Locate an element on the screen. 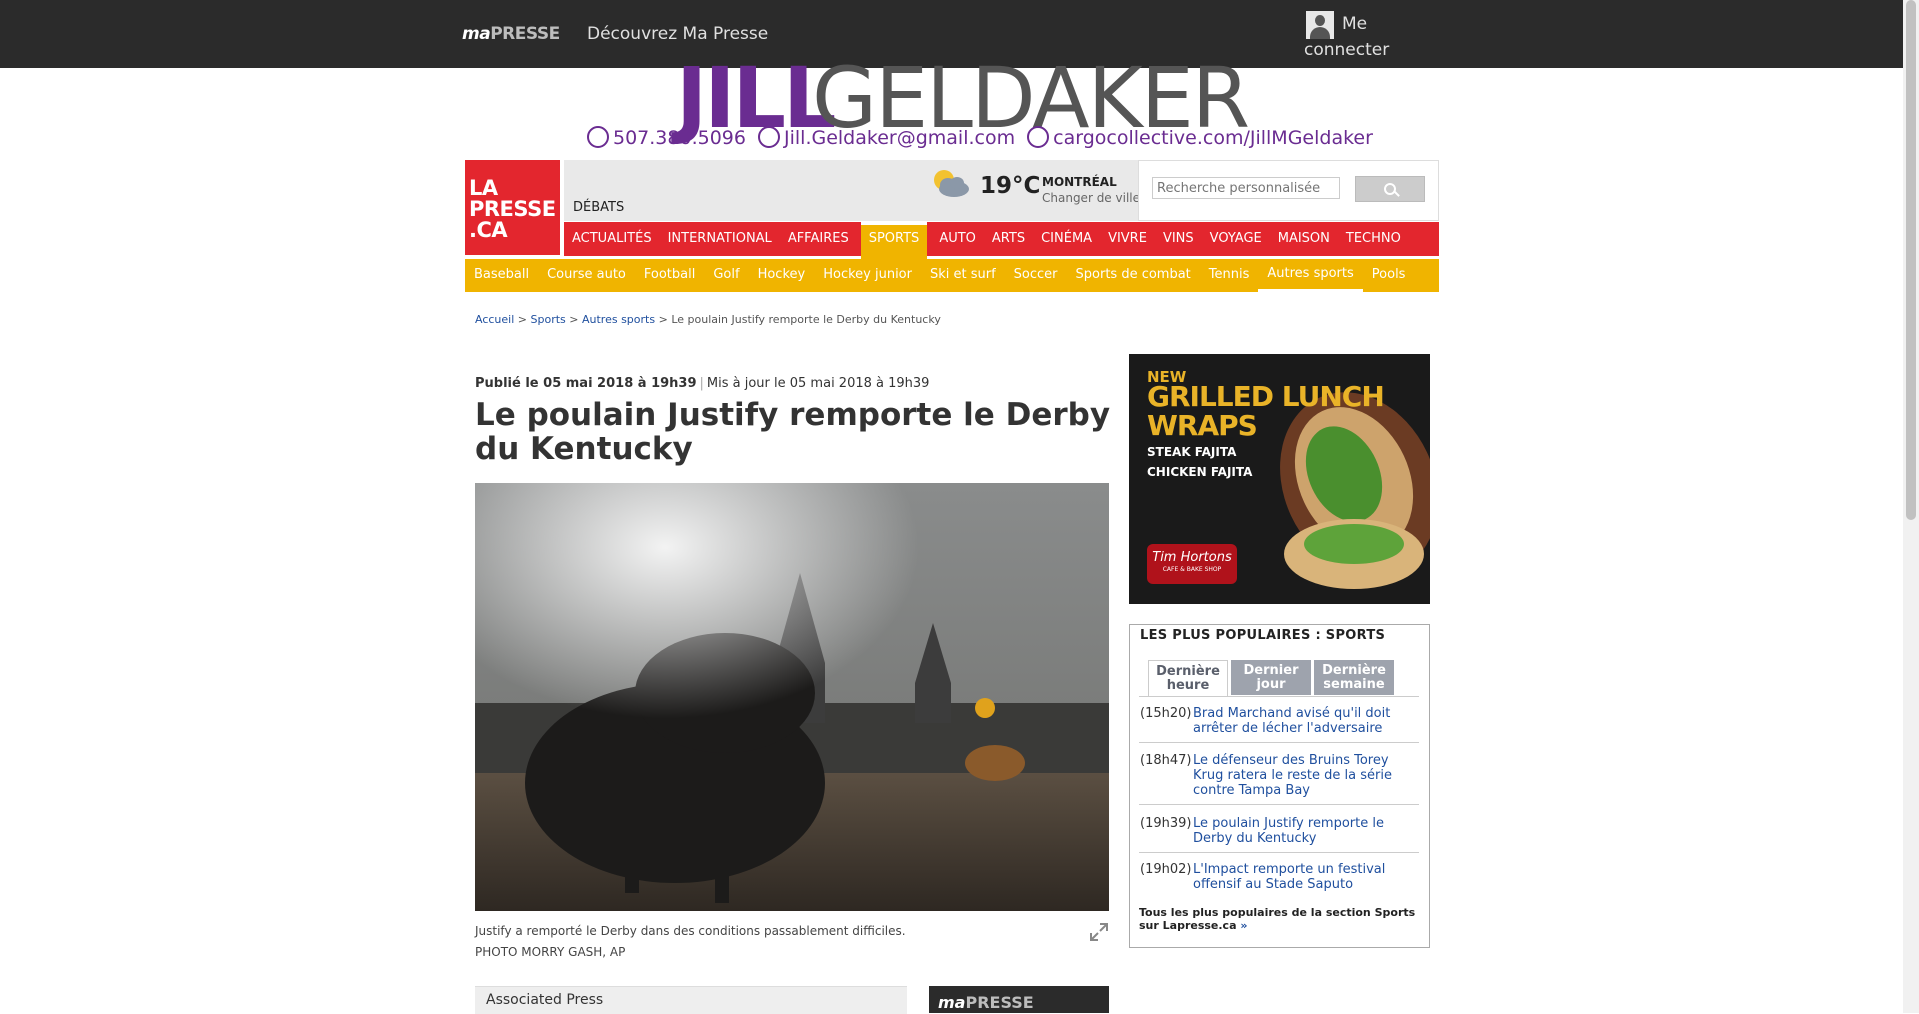  subnav-item-3: Golf is located at coordinates (726, 275).